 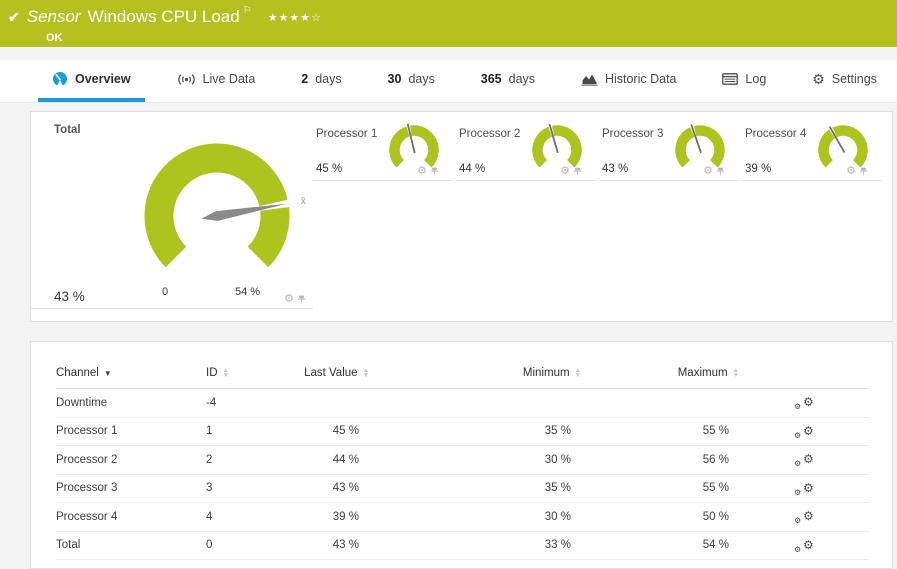 I want to click on tab-label: Overview, so click(x=103, y=79).